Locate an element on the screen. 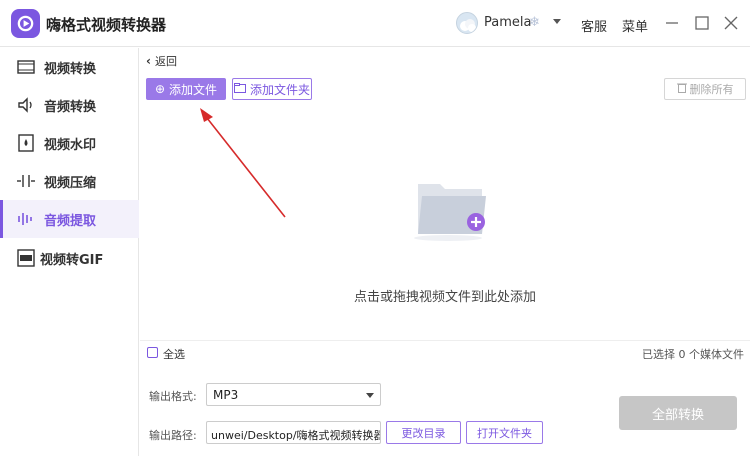 This screenshot has width=750, height=456. sidebar-item-label: 视频压缩 is located at coordinates (70, 183).